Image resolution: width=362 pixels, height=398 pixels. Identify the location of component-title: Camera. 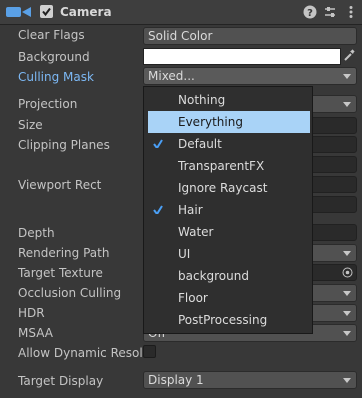
(86, 12).